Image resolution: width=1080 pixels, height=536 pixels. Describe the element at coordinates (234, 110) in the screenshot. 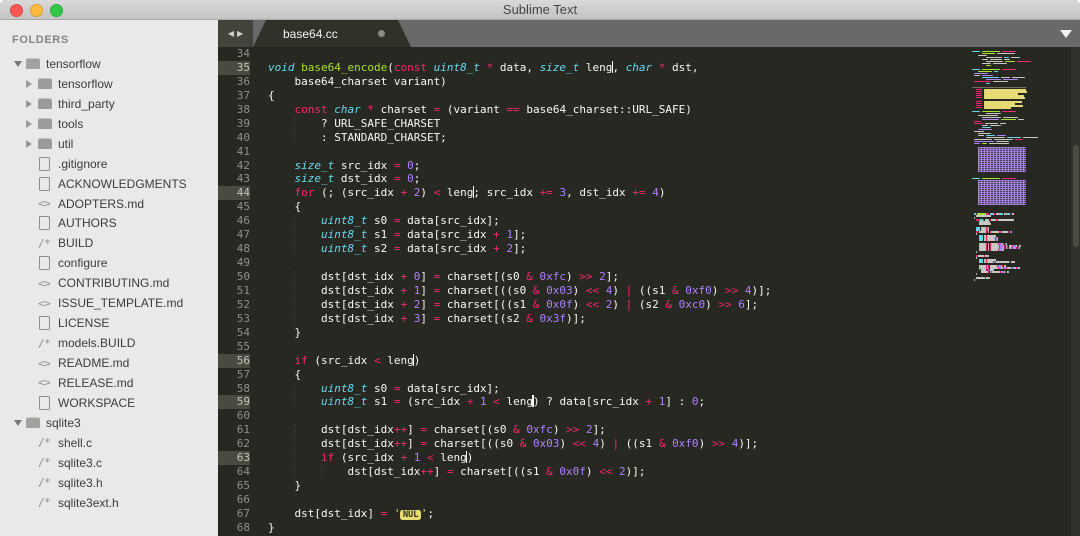

I see `line-number: 38` at that location.